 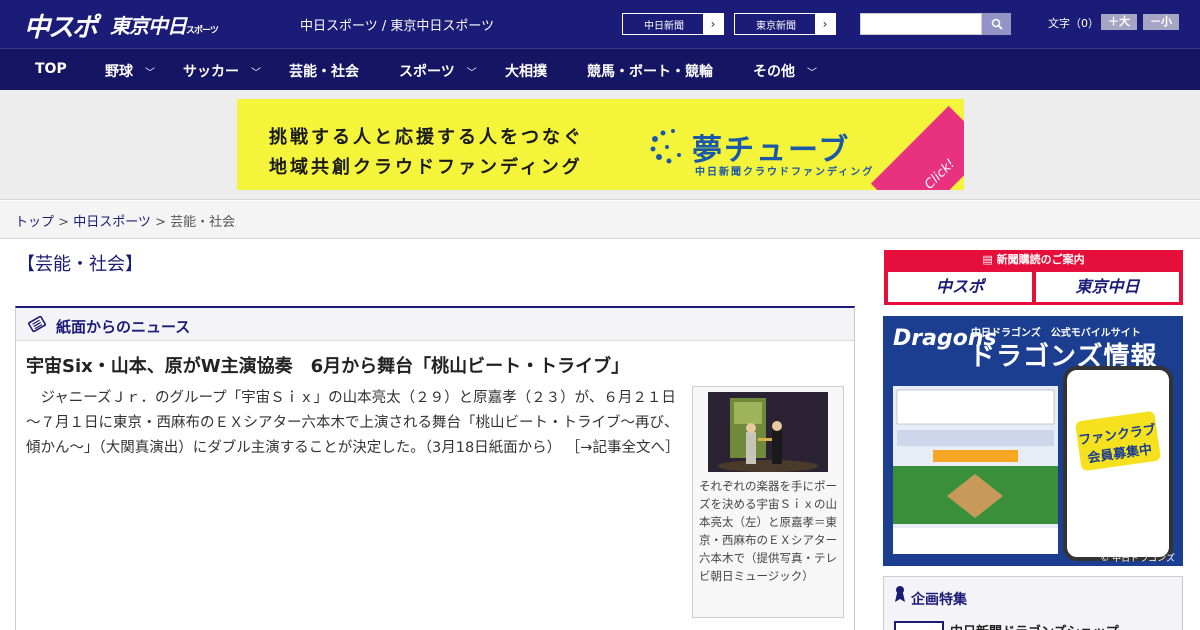 I want to click on scoreboard-screenshot, so click(x=975, y=464).